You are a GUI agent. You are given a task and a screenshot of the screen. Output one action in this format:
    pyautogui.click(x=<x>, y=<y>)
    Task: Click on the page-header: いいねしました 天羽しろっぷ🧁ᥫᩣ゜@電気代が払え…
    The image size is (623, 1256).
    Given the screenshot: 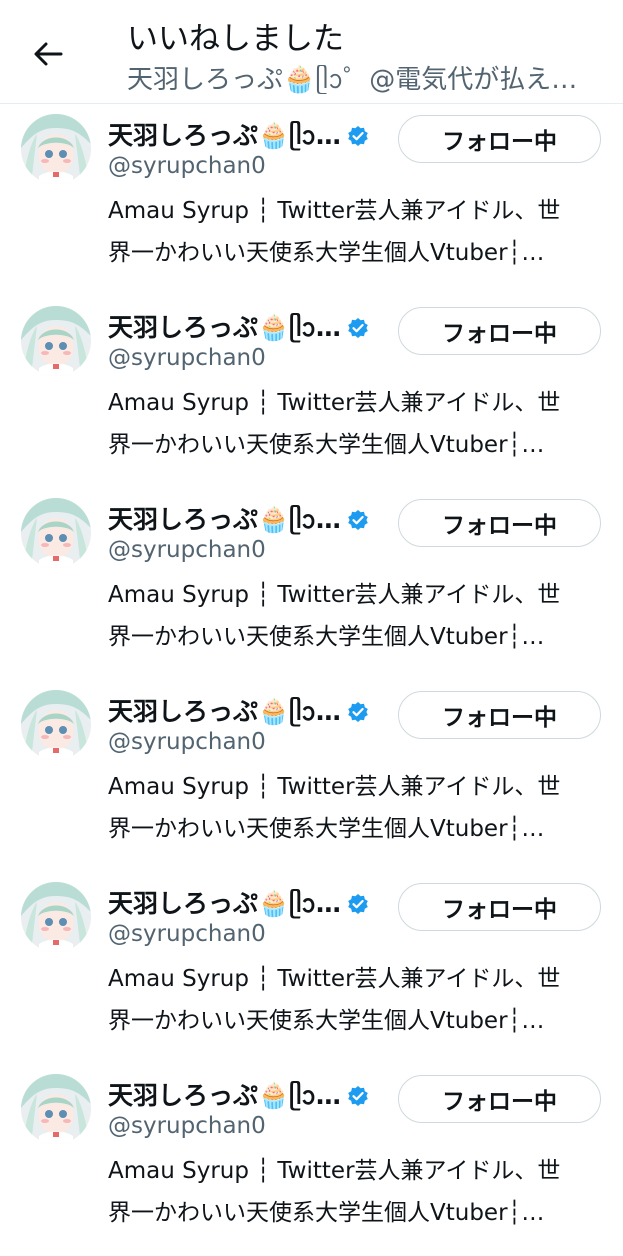 What is the action you would take?
    pyautogui.click(x=311, y=52)
    